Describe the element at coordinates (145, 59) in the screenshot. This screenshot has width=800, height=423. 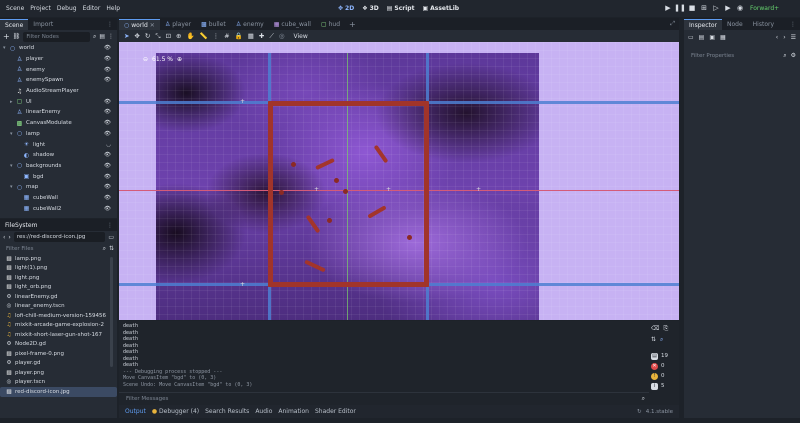
I see `zoom-out-icon: ⊖` at that location.